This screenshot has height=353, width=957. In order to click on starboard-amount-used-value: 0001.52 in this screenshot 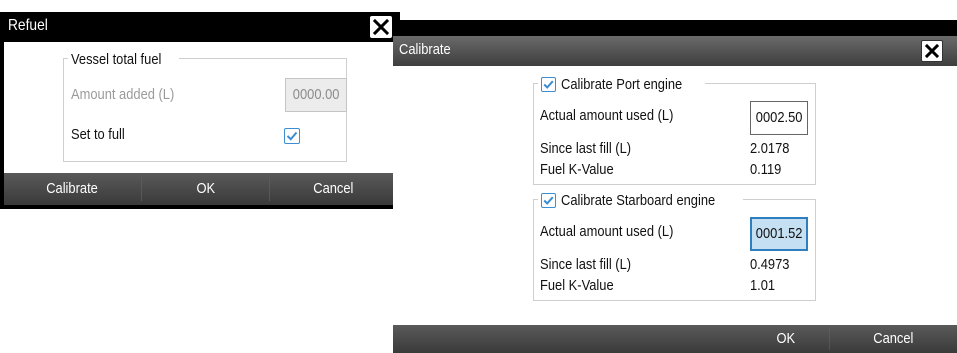, I will do `click(779, 233)`.